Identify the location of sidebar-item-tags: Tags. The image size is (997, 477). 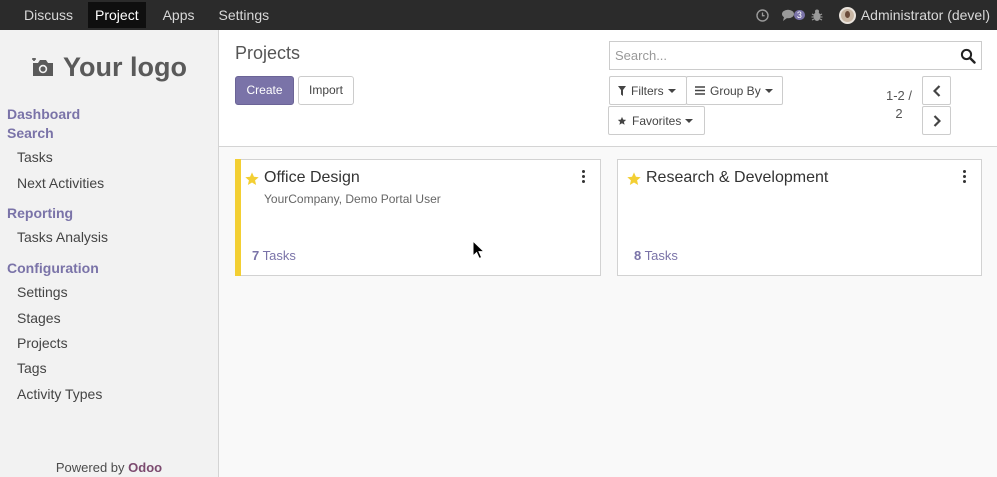
(32, 368).